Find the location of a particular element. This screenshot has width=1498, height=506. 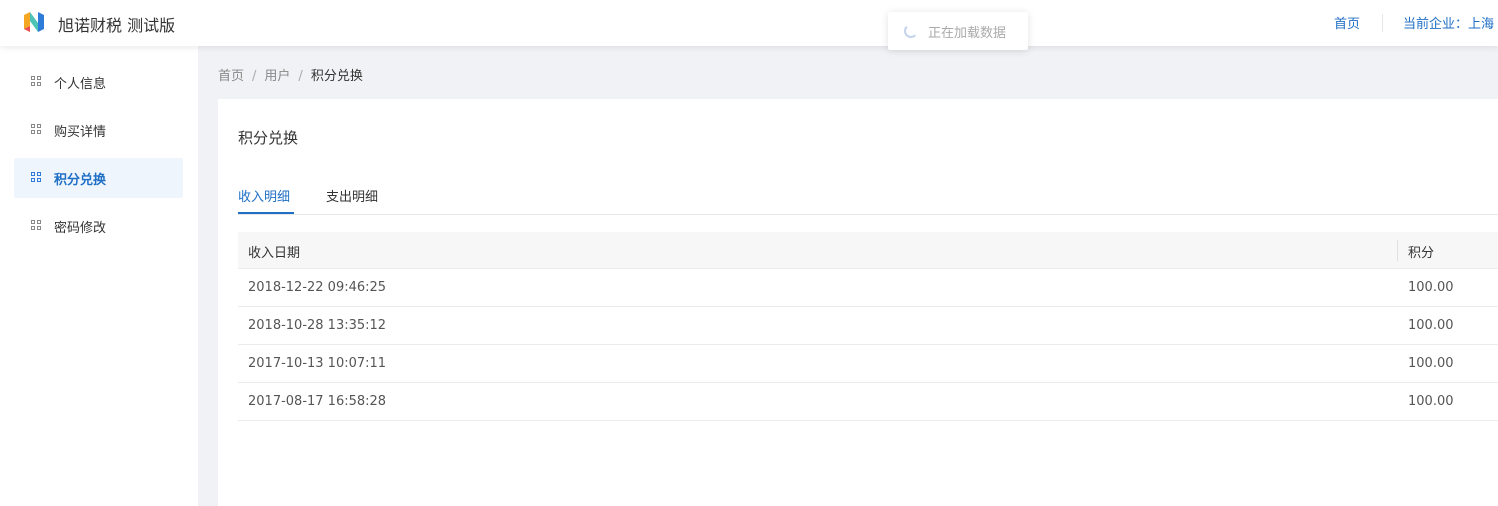

table-row: 2018-10-28 13:35:12 100.00 is located at coordinates (868, 326).